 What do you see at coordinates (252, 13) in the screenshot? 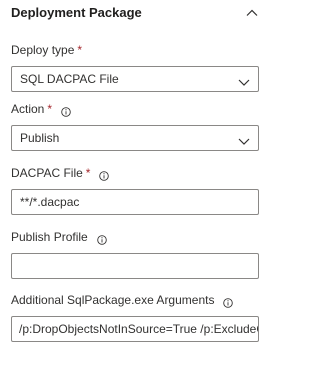
I see `chevron-up-icon` at bounding box center [252, 13].